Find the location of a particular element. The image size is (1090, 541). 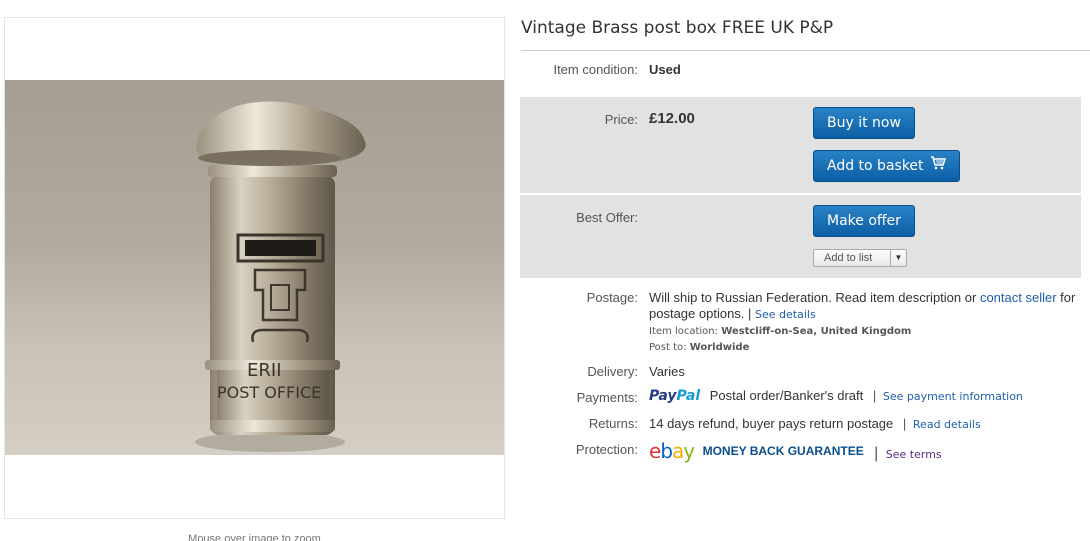

make-offer-button: Make offer is located at coordinates (864, 221).